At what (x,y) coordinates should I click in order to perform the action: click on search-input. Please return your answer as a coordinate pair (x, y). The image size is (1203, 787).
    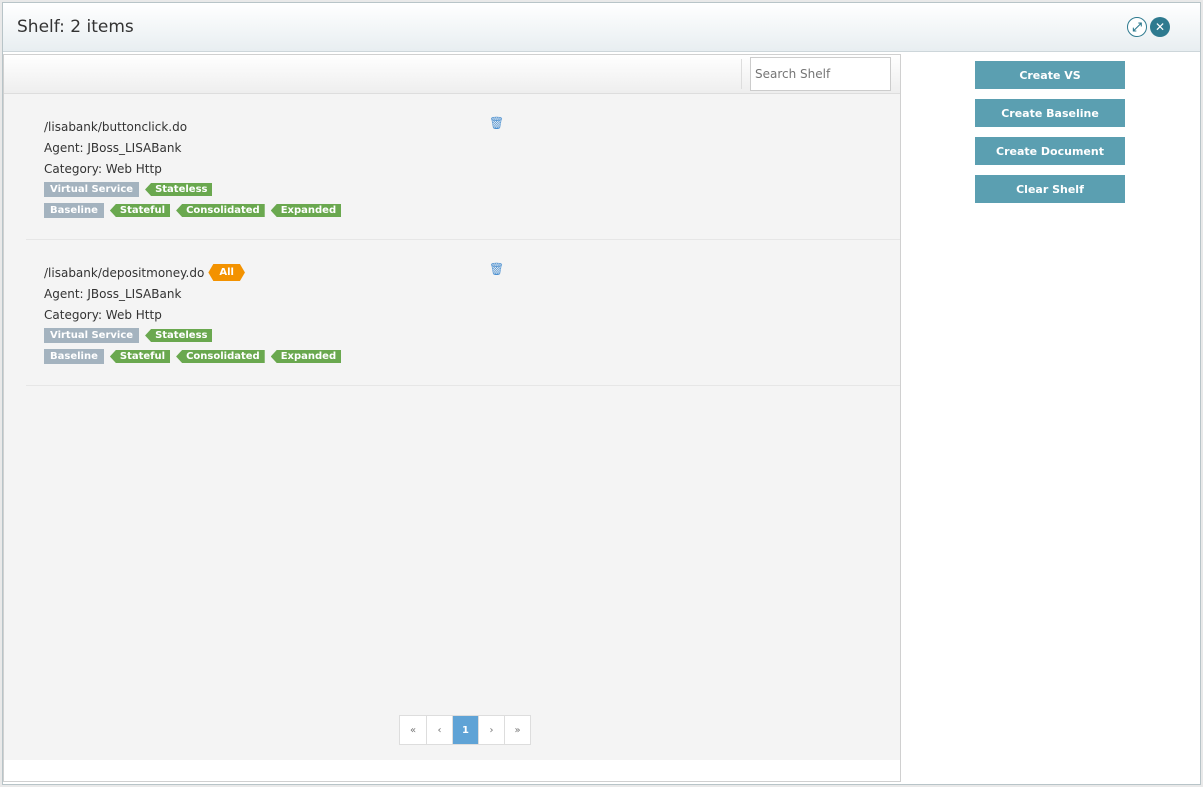
    Looking at the image, I should click on (820, 74).